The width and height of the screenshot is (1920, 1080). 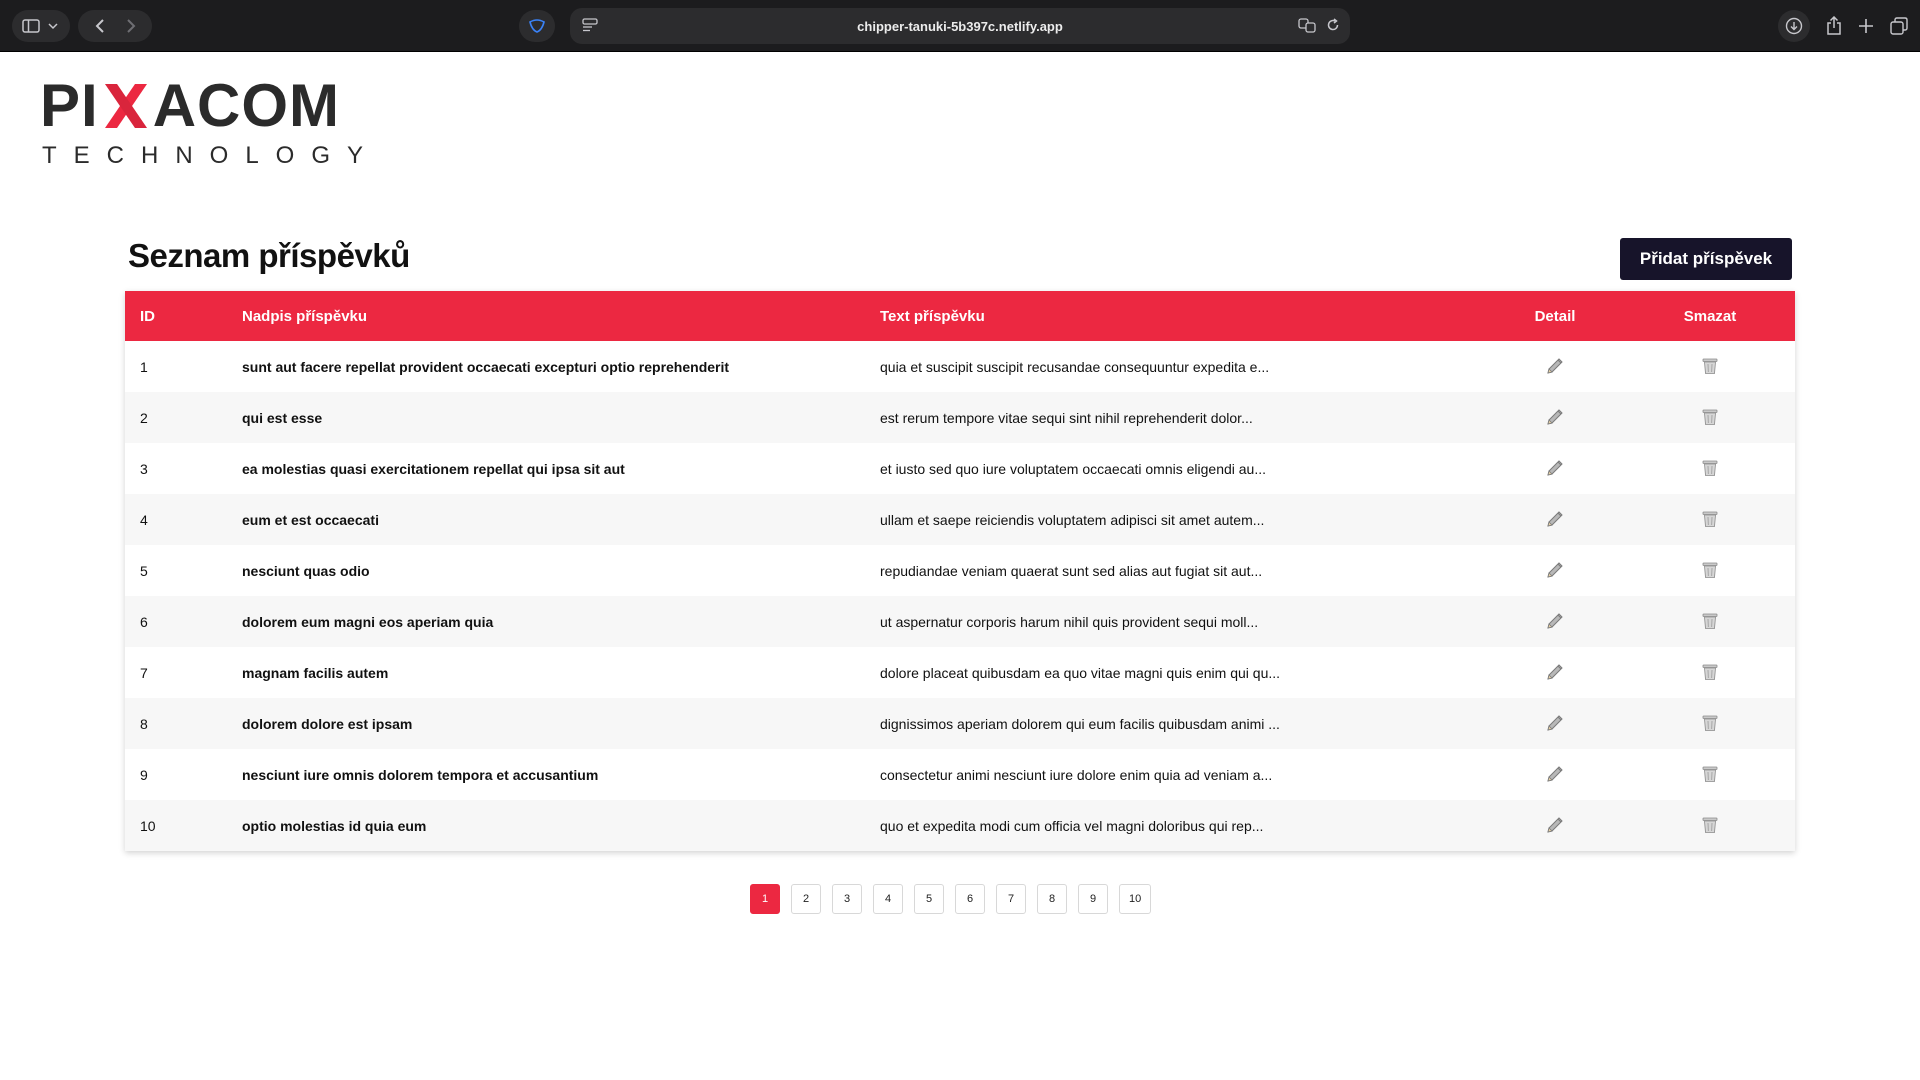 I want to click on address-bar: chipper-tanuki-5b397c.netlify.app, so click(x=960, y=26).